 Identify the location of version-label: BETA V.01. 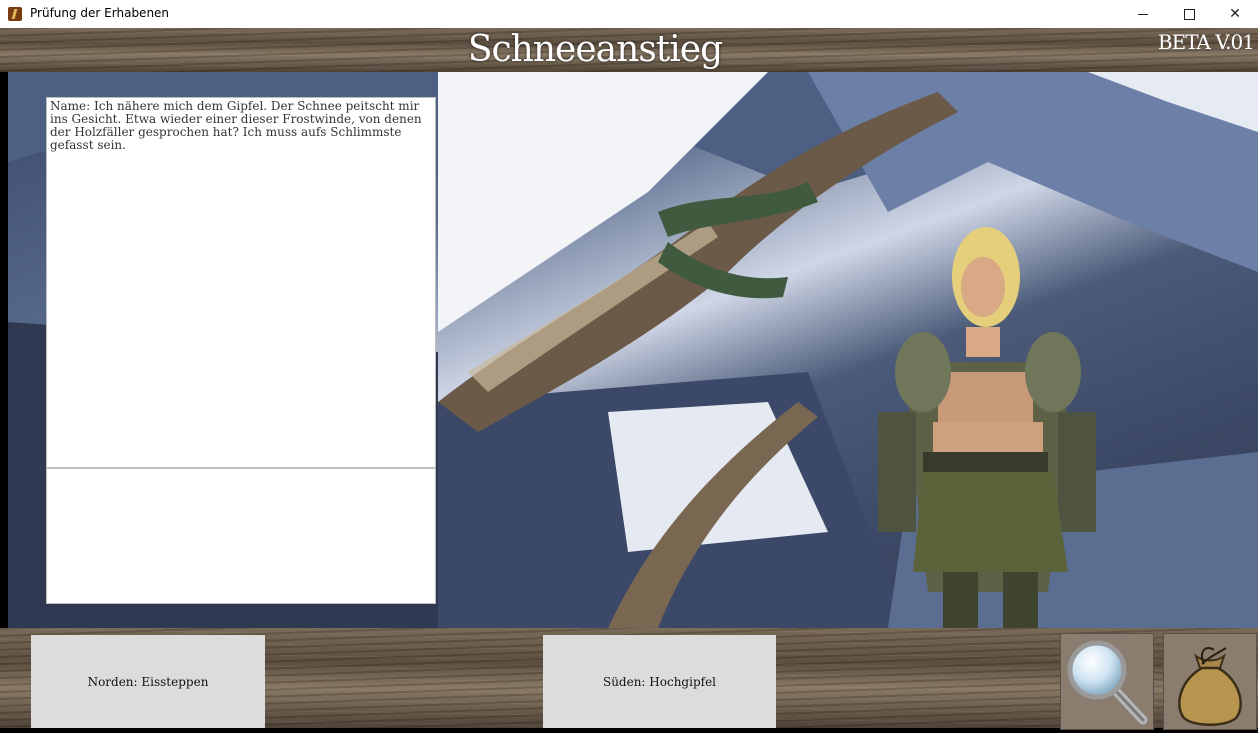
(1206, 42).